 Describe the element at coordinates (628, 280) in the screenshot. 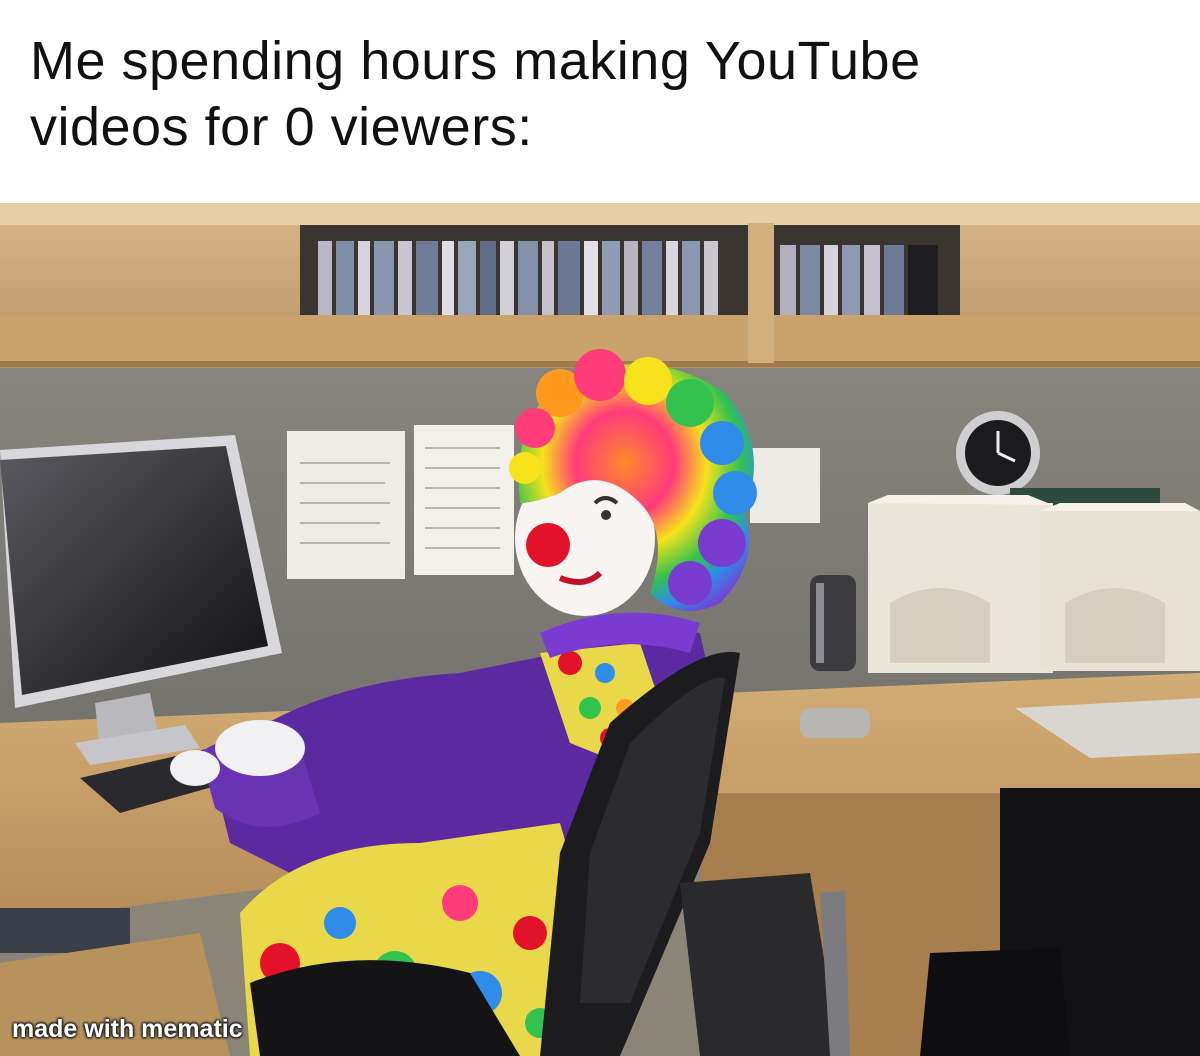

I see `binders-on-shelf` at that location.